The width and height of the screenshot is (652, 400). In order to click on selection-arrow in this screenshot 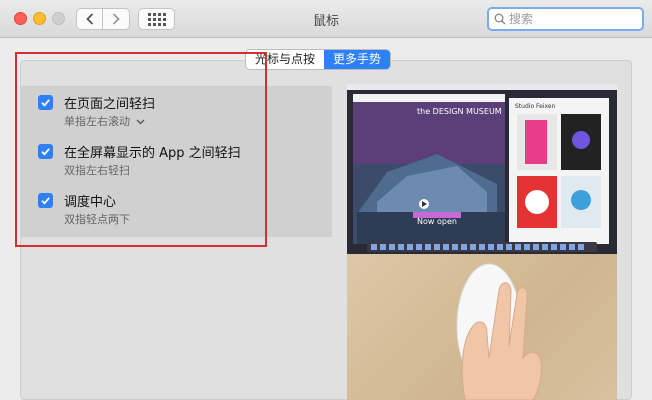, I will do `click(316, 111)`.